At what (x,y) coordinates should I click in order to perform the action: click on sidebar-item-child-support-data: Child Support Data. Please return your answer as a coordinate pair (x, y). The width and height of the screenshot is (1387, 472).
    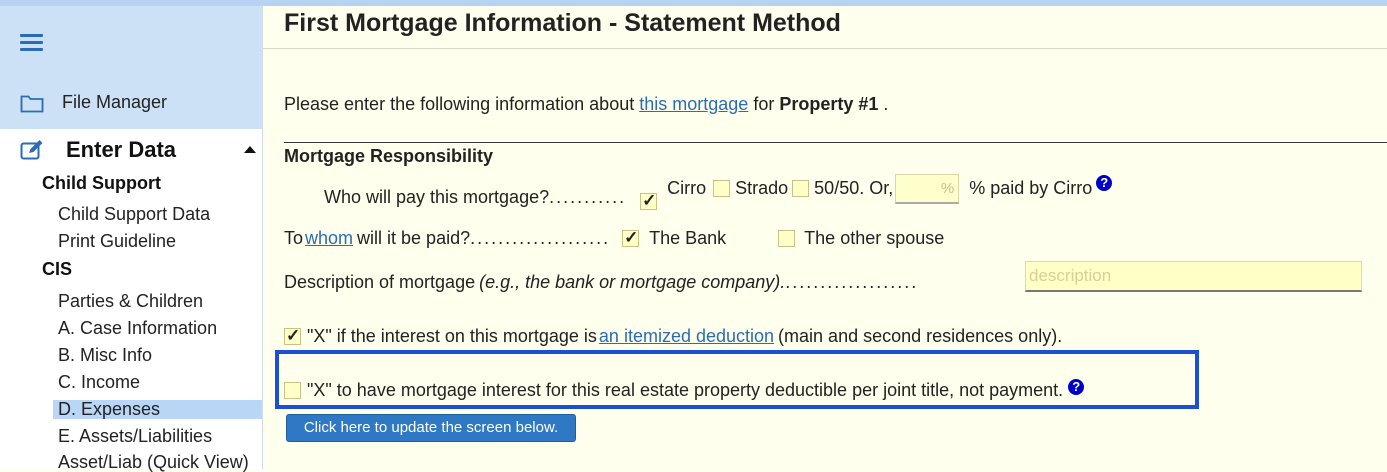
    Looking at the image, I should click on (134, 214).